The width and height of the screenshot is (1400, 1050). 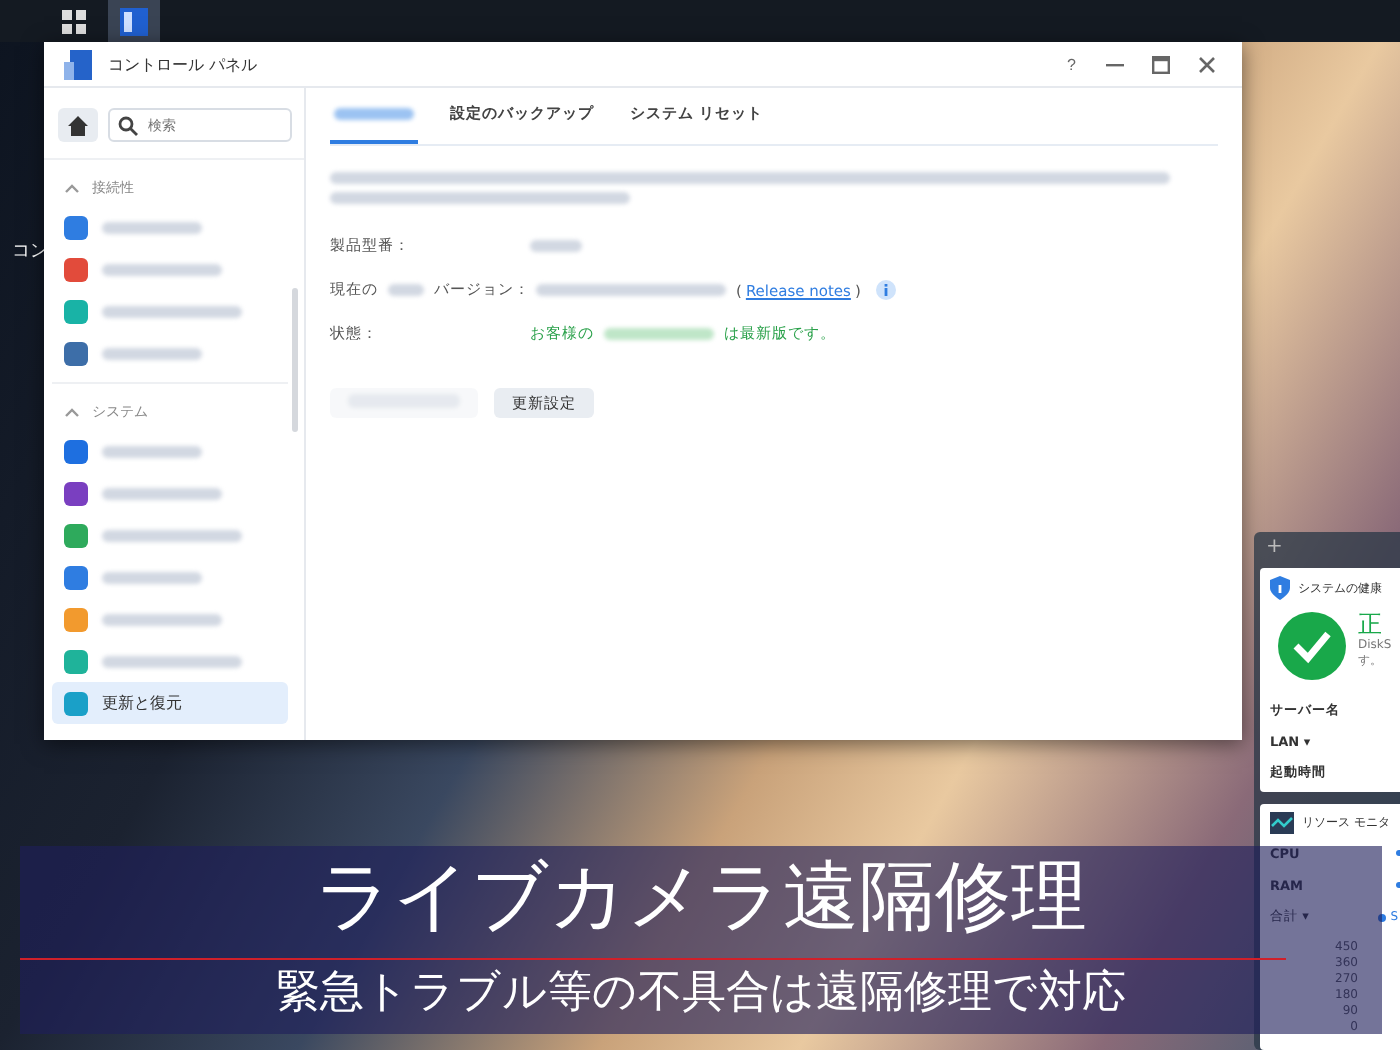 I want to click on health-status: 正, so click(x=1371, y=625).